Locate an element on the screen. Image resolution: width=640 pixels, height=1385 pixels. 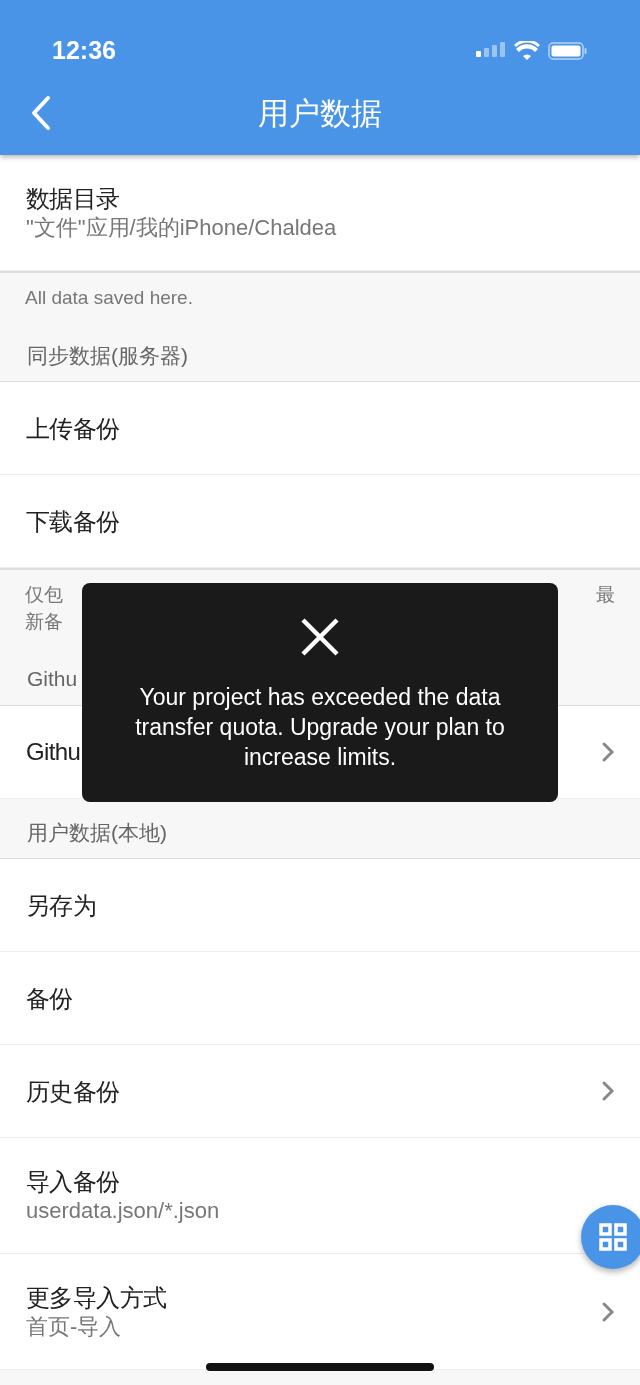
tile-title: Githu is located at coordinates (53, 752).